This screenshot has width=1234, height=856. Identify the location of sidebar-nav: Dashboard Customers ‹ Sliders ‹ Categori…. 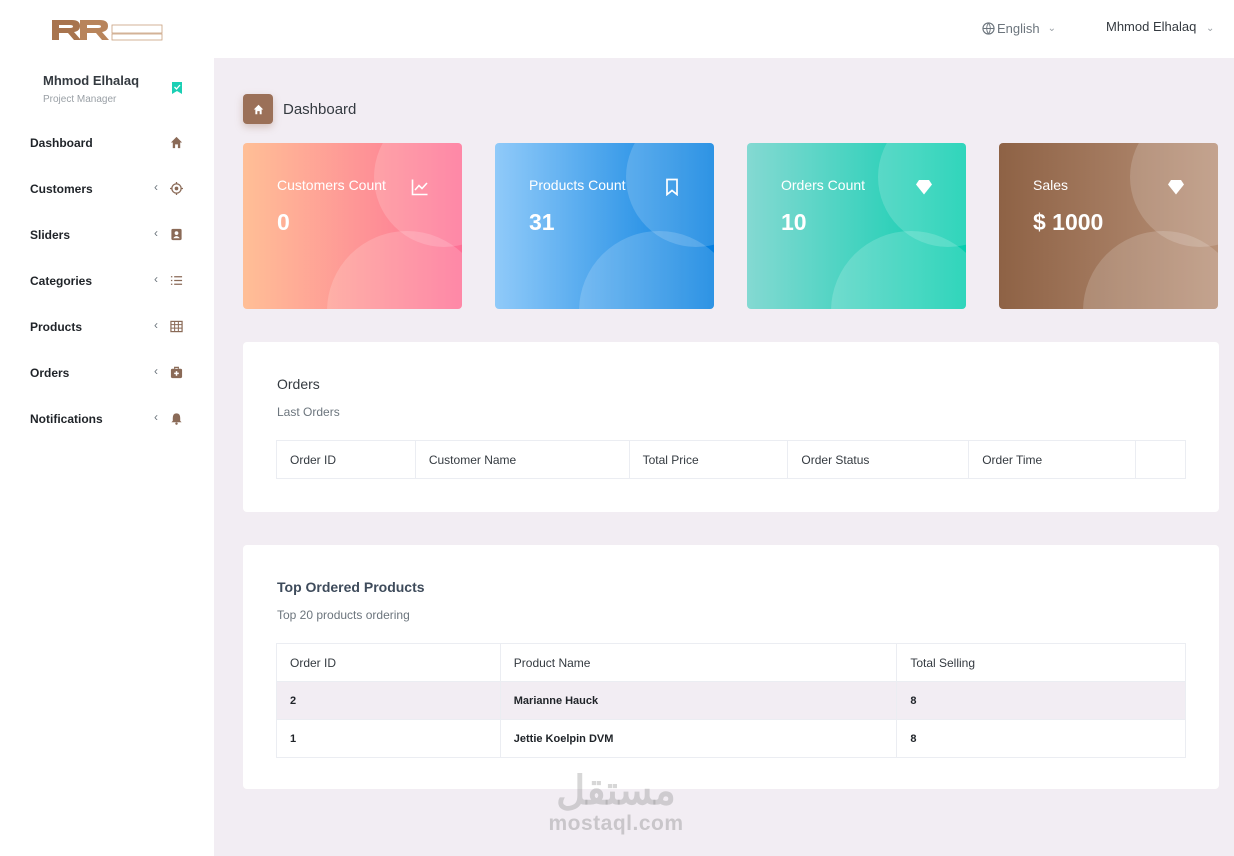
(107, 291).